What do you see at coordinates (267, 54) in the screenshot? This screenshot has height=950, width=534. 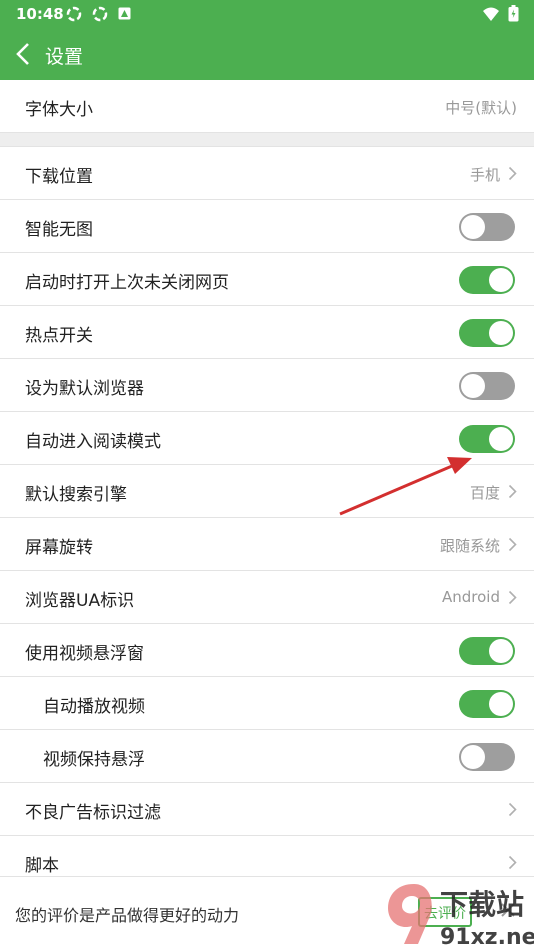 I see `app-bar: 设置` at bounding box center [267, 54].